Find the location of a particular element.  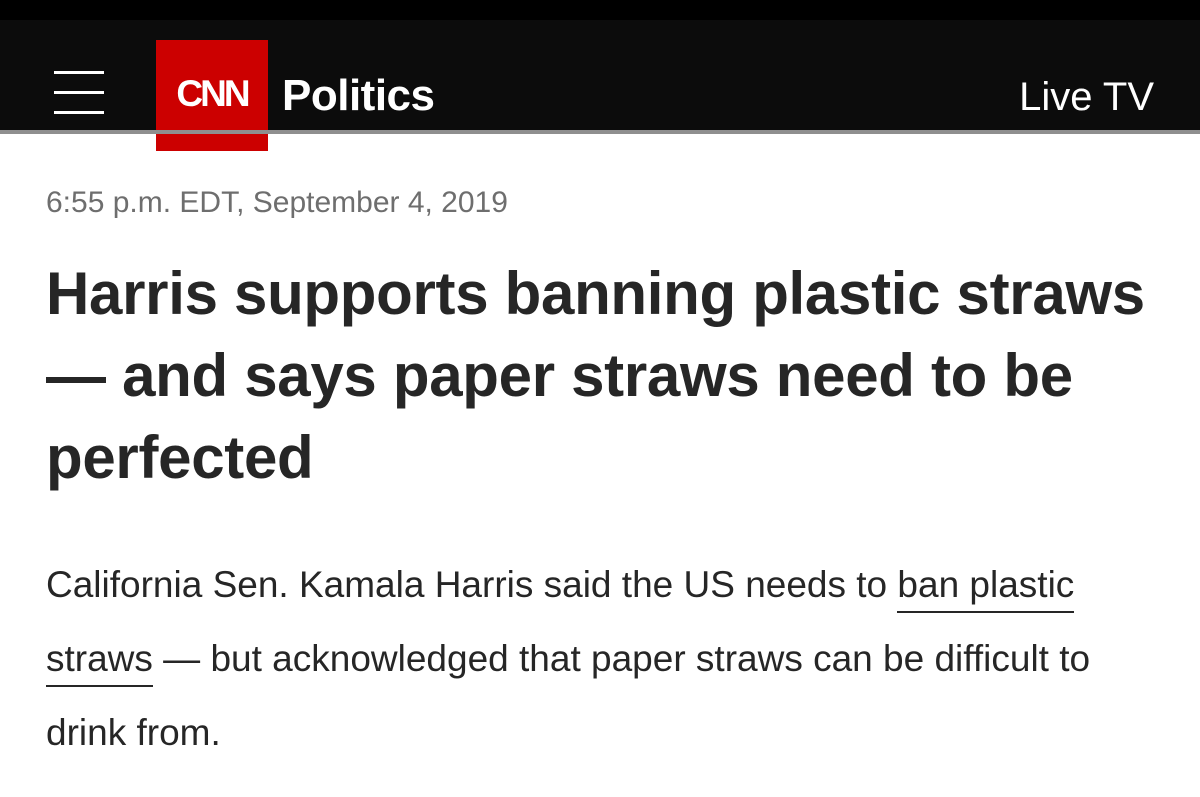

section-title-politics: Politics is located at coordinates (358, 96).